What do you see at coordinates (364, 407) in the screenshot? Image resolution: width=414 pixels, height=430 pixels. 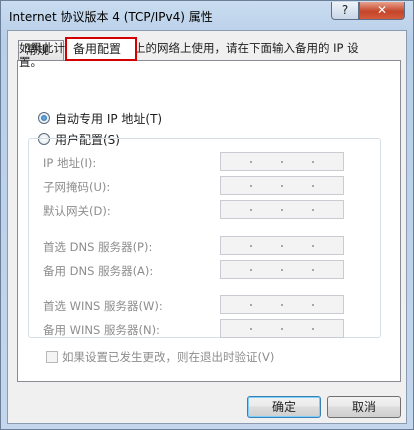 I see `cancel-button: 取消` at bounding box center [364, 407].